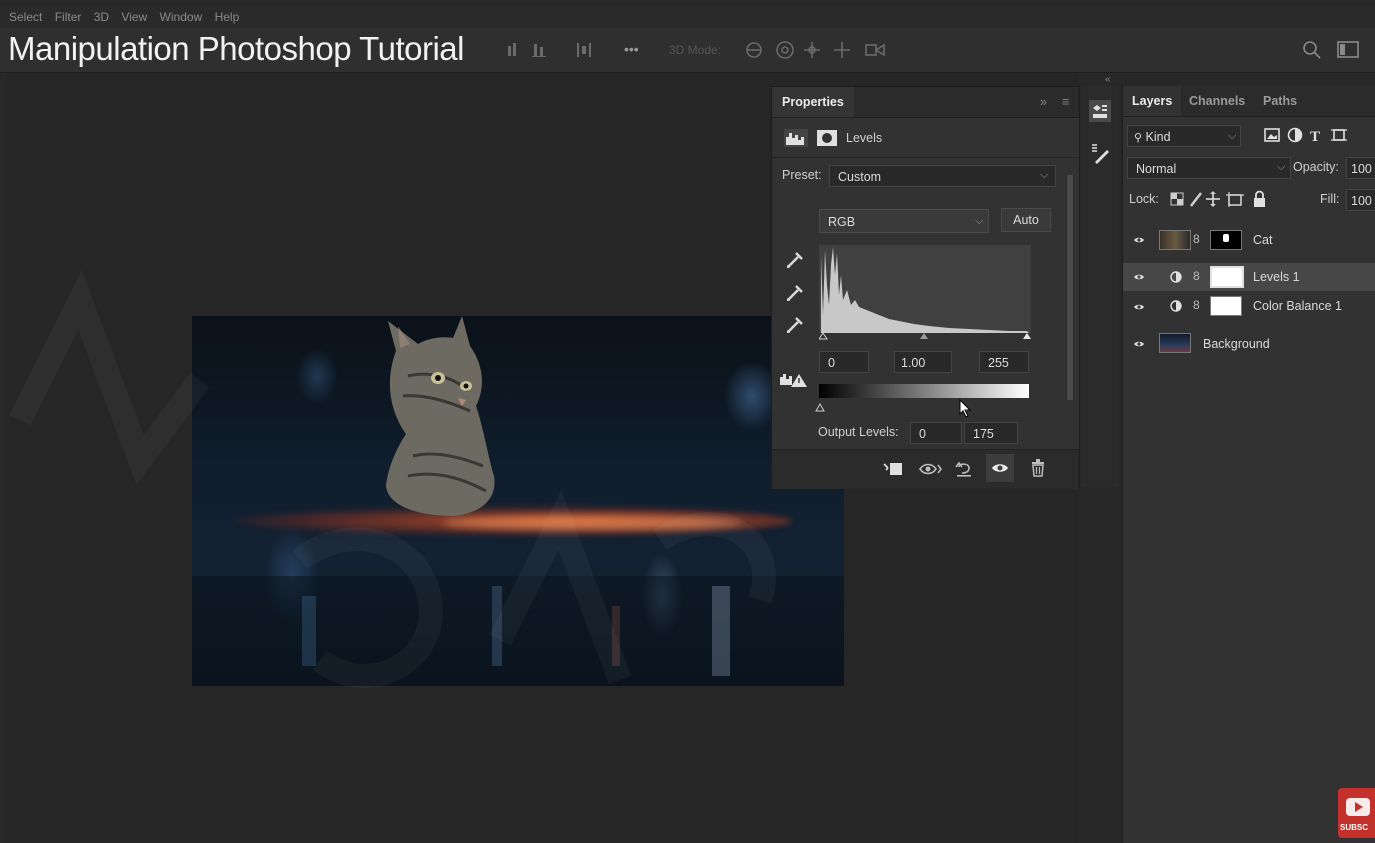 The image size is (1375, 843). I want to click on scrollbar-thumb, so click(1070, 287).